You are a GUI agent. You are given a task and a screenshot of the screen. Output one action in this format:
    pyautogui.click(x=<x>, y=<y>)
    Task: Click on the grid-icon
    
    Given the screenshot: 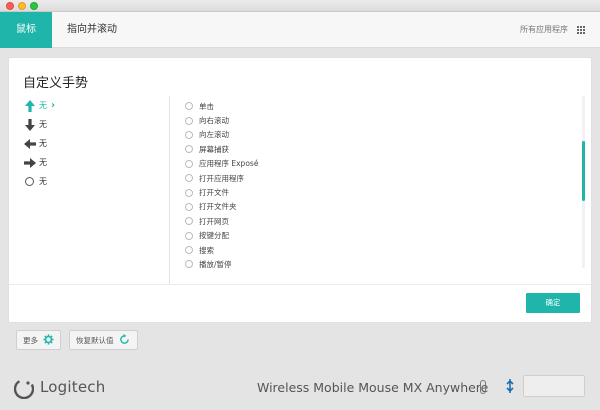 What is the action you would take?
    pyautogui.click(x=581, y=30)
    